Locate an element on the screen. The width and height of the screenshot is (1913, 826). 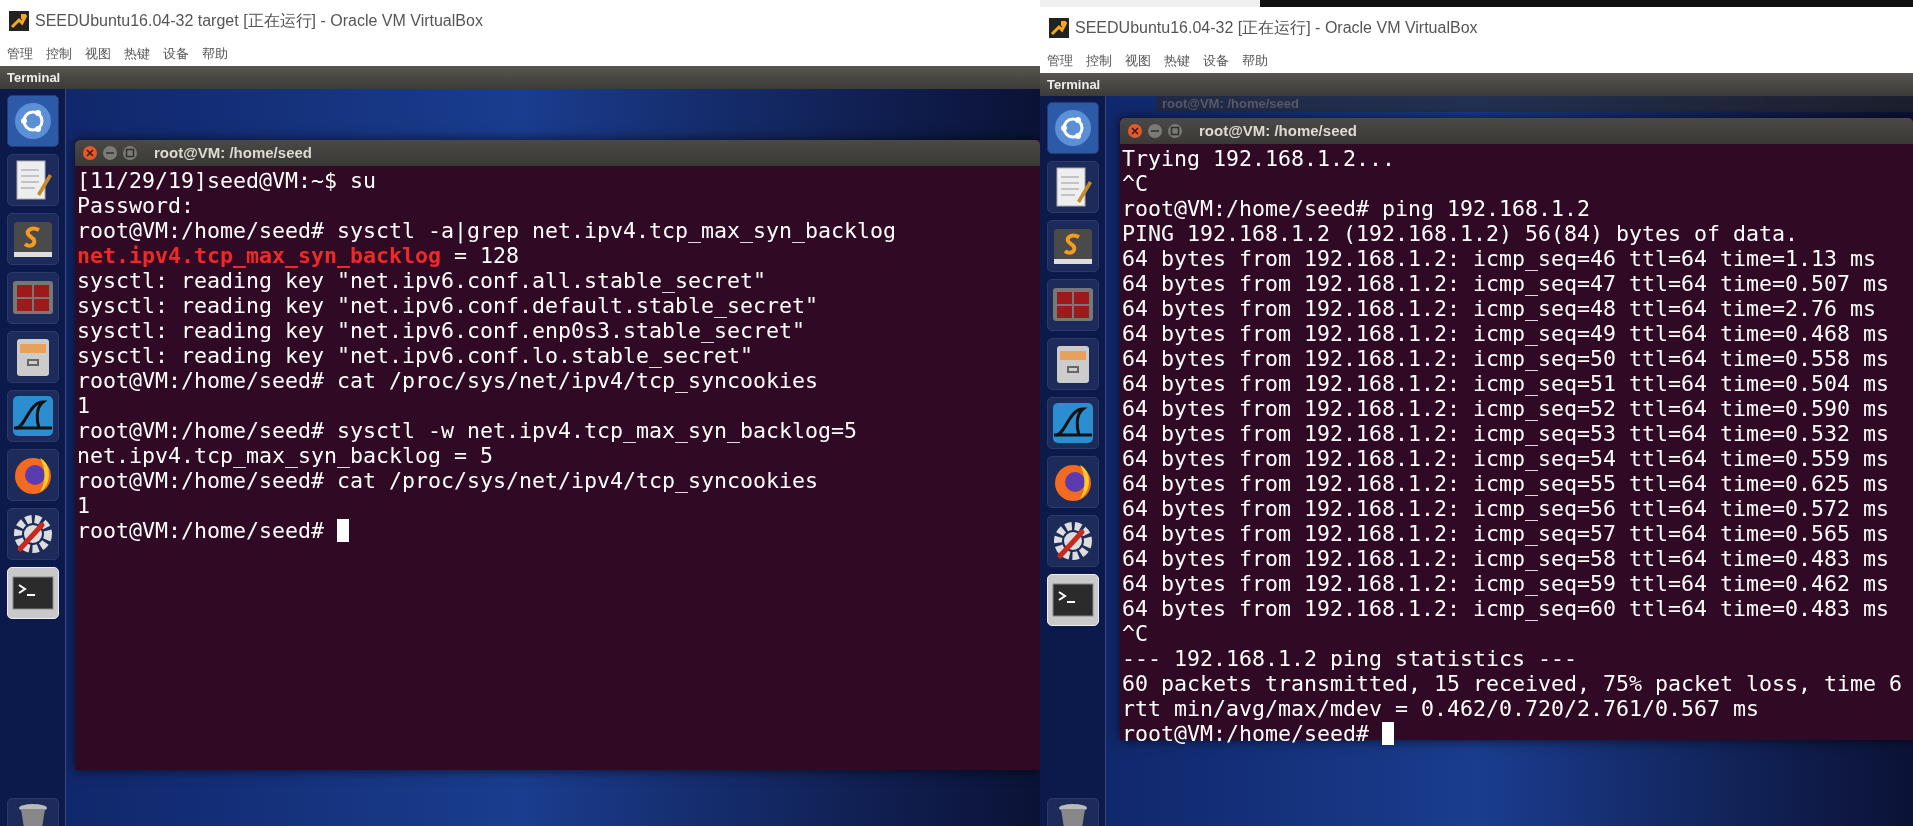
terminal-line: --- 192.168.1.2 ping statistics --- is located at coordinates (1350, 658).